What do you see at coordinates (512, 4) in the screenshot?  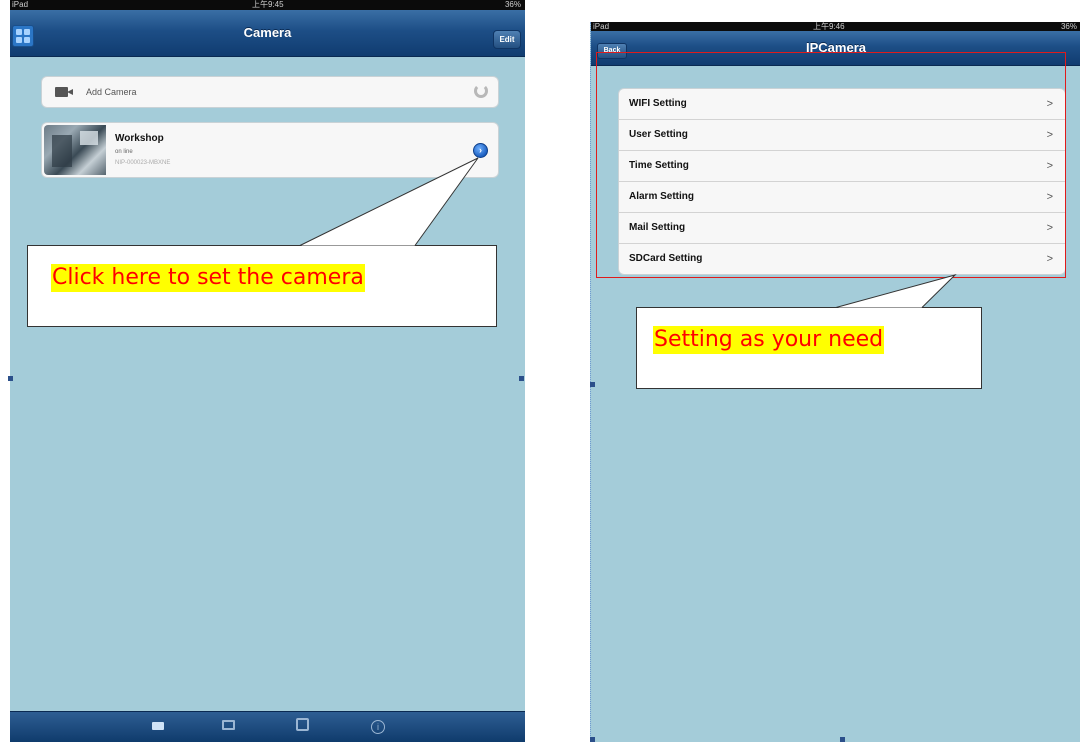 I see `status-battery: 36%` at bounding box center [512, 4].